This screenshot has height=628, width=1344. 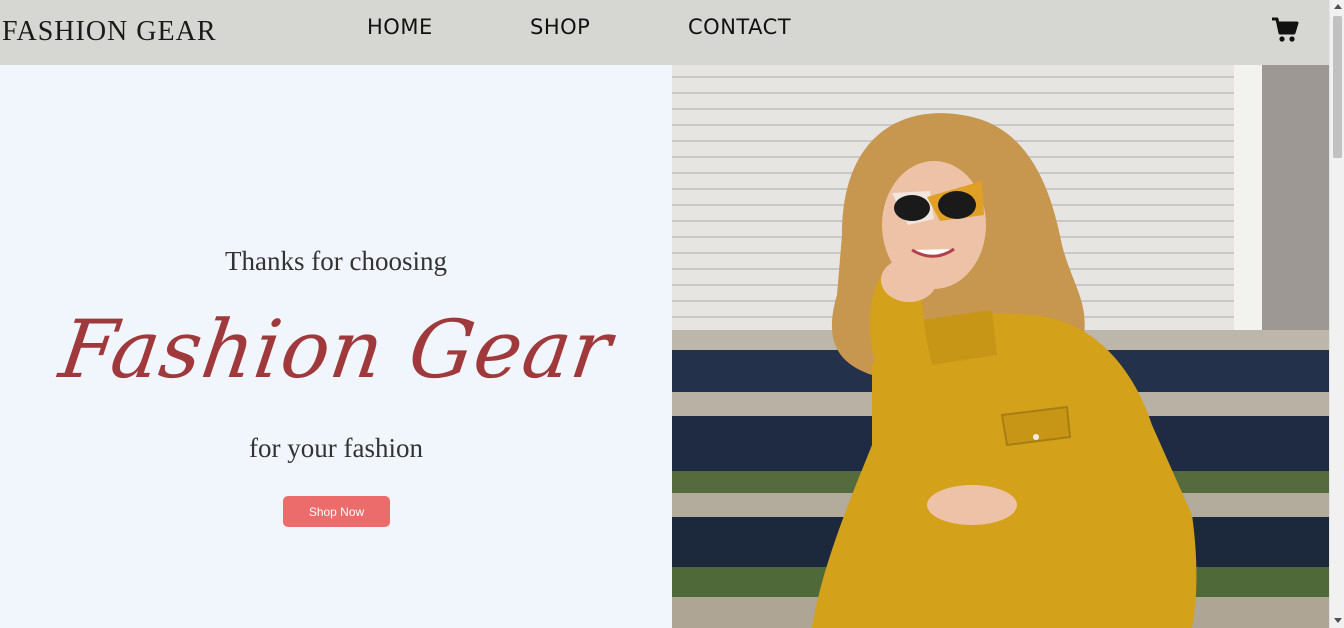 I want to click on brand-logo: FASHION GEAR, so click(x=109, y=32).